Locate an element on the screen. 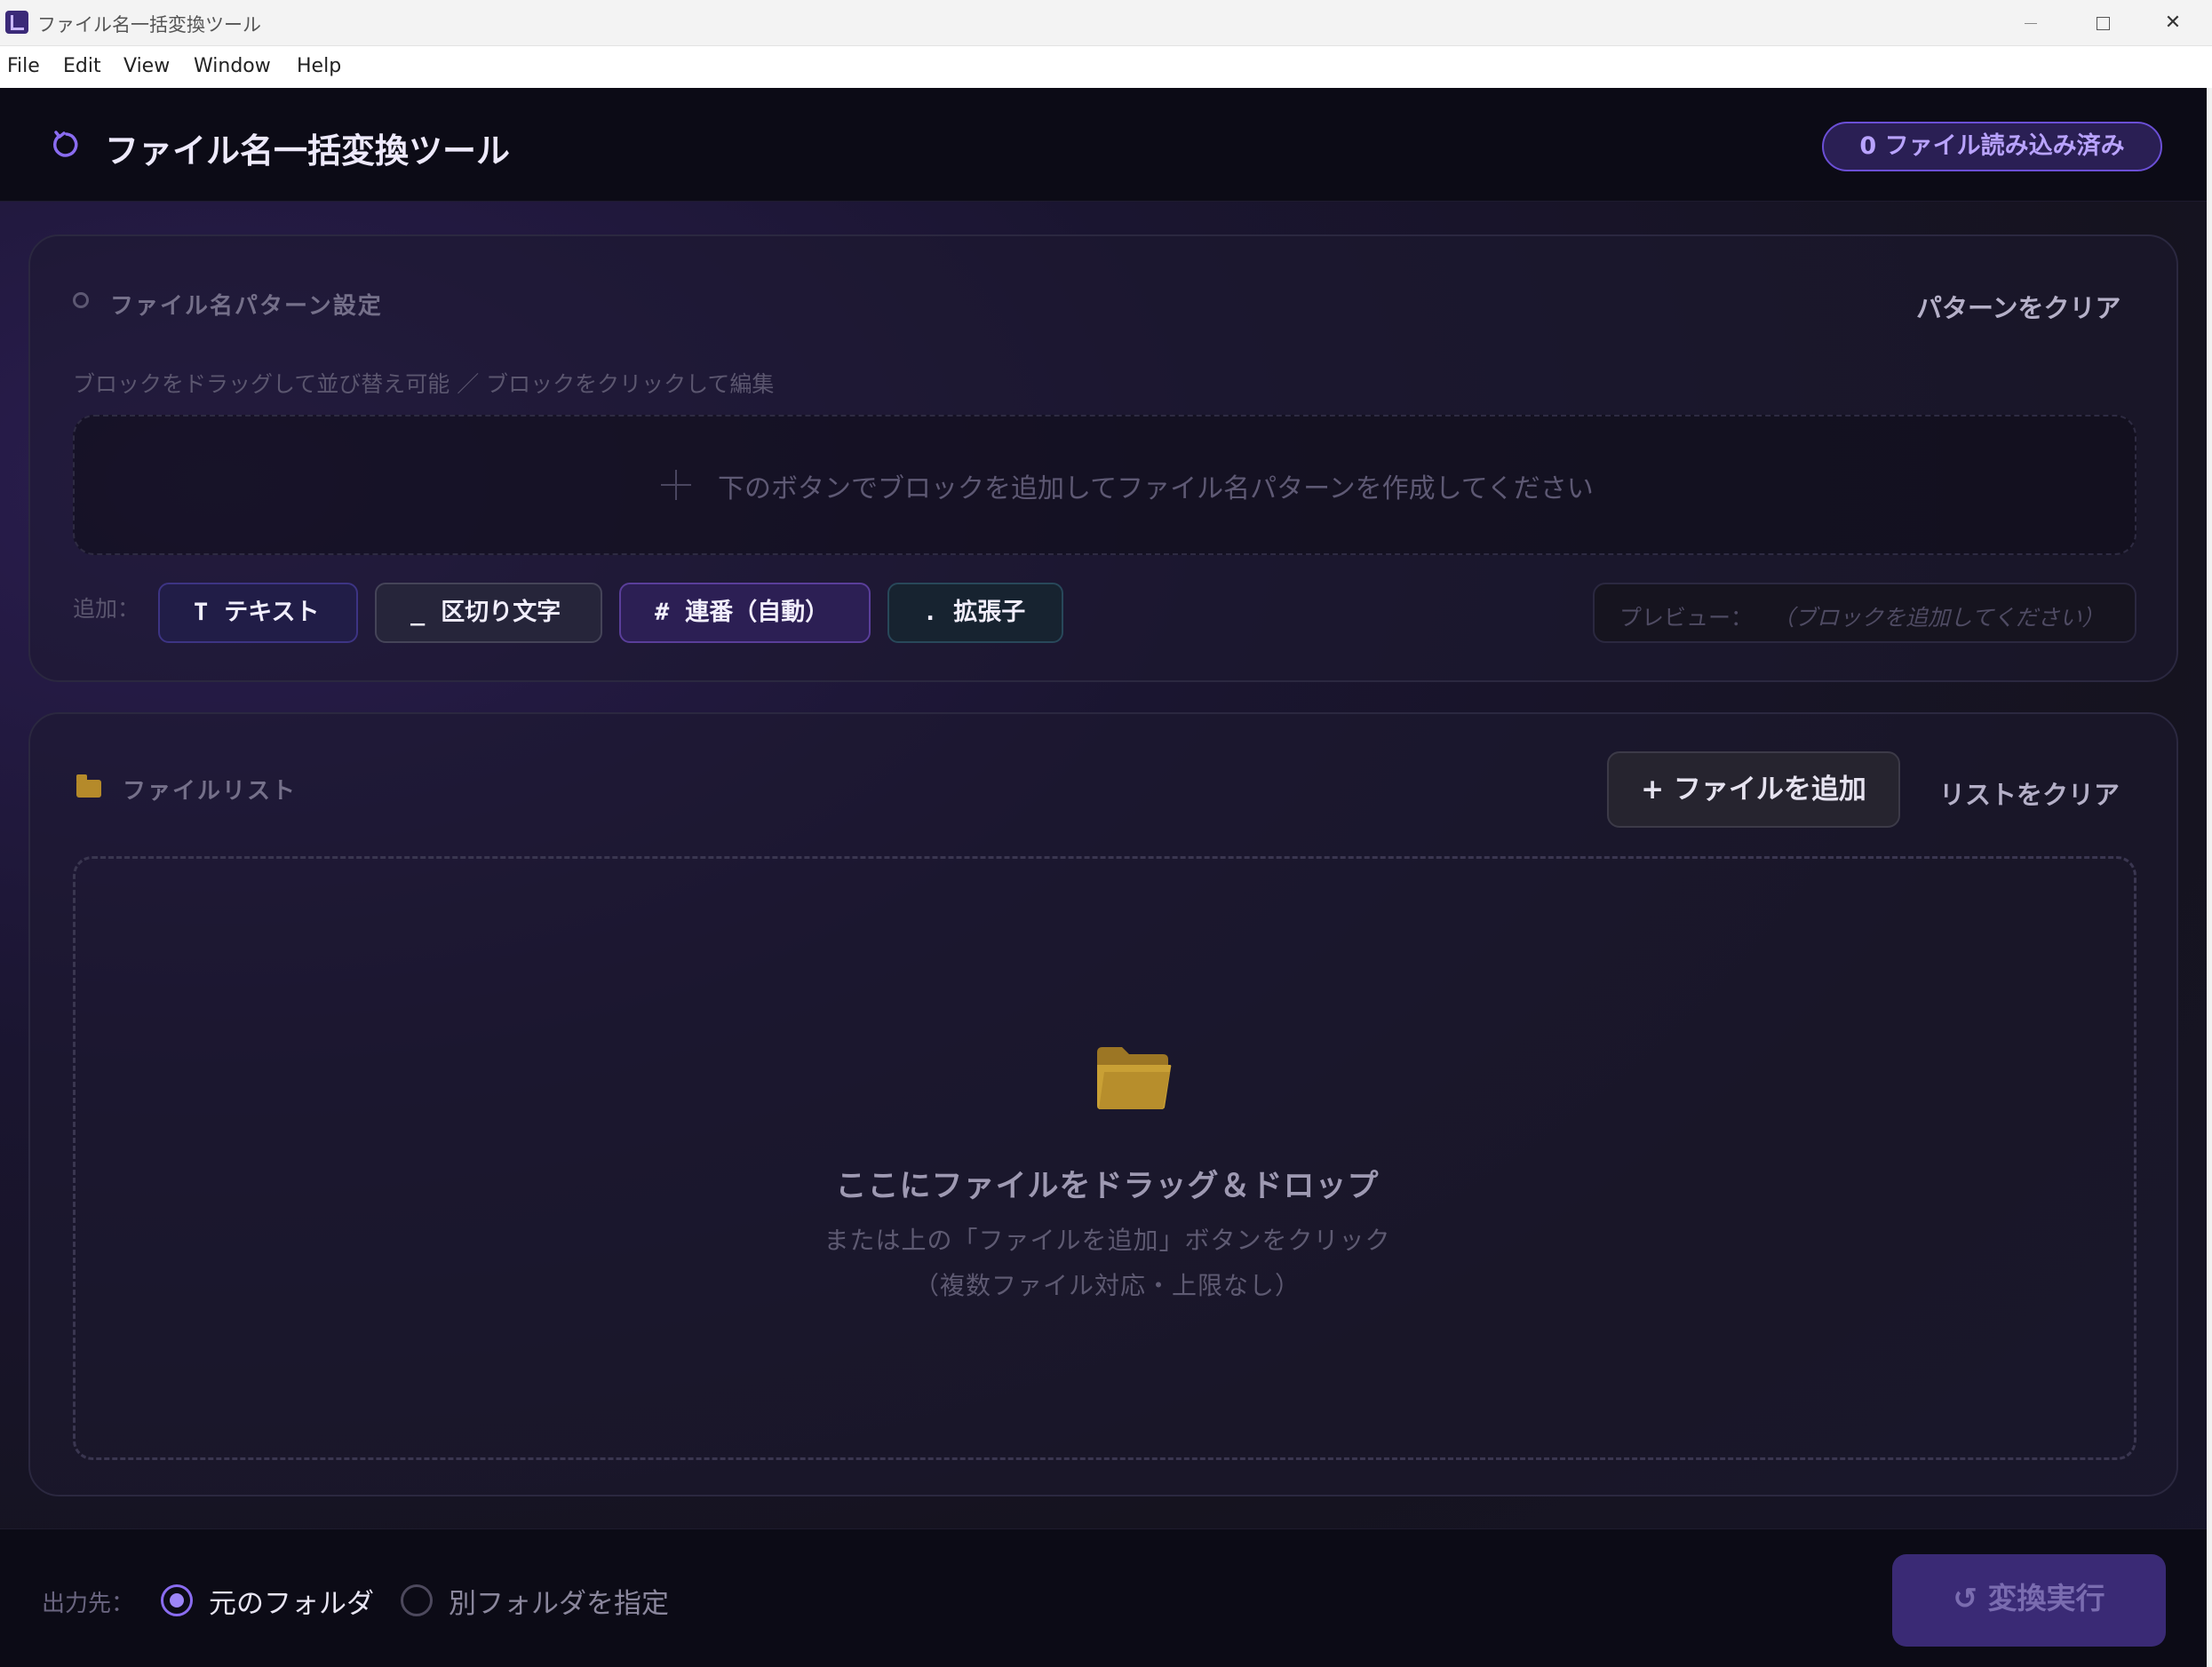  file-list-title: ファイルリスト is located at coordinates (211, 791).